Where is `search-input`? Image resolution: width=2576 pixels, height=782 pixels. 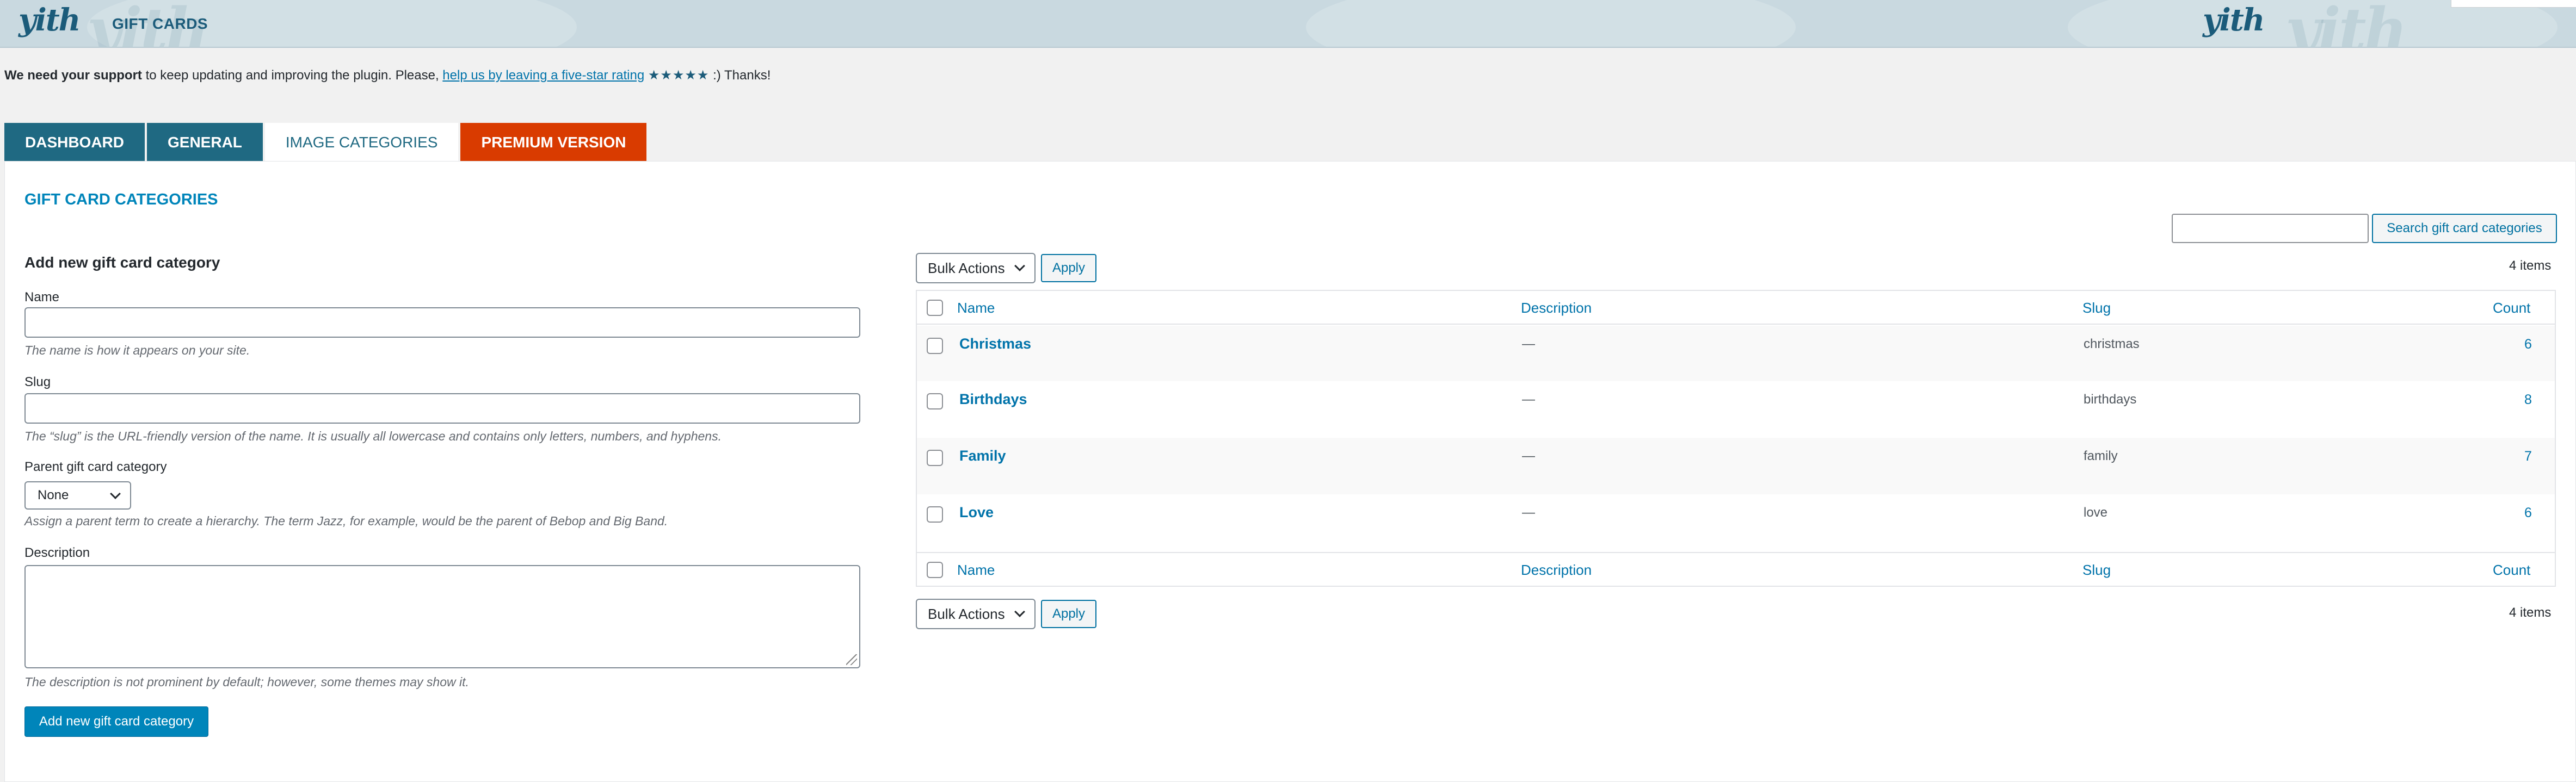 search-input is located at coordinates (2270, 228).